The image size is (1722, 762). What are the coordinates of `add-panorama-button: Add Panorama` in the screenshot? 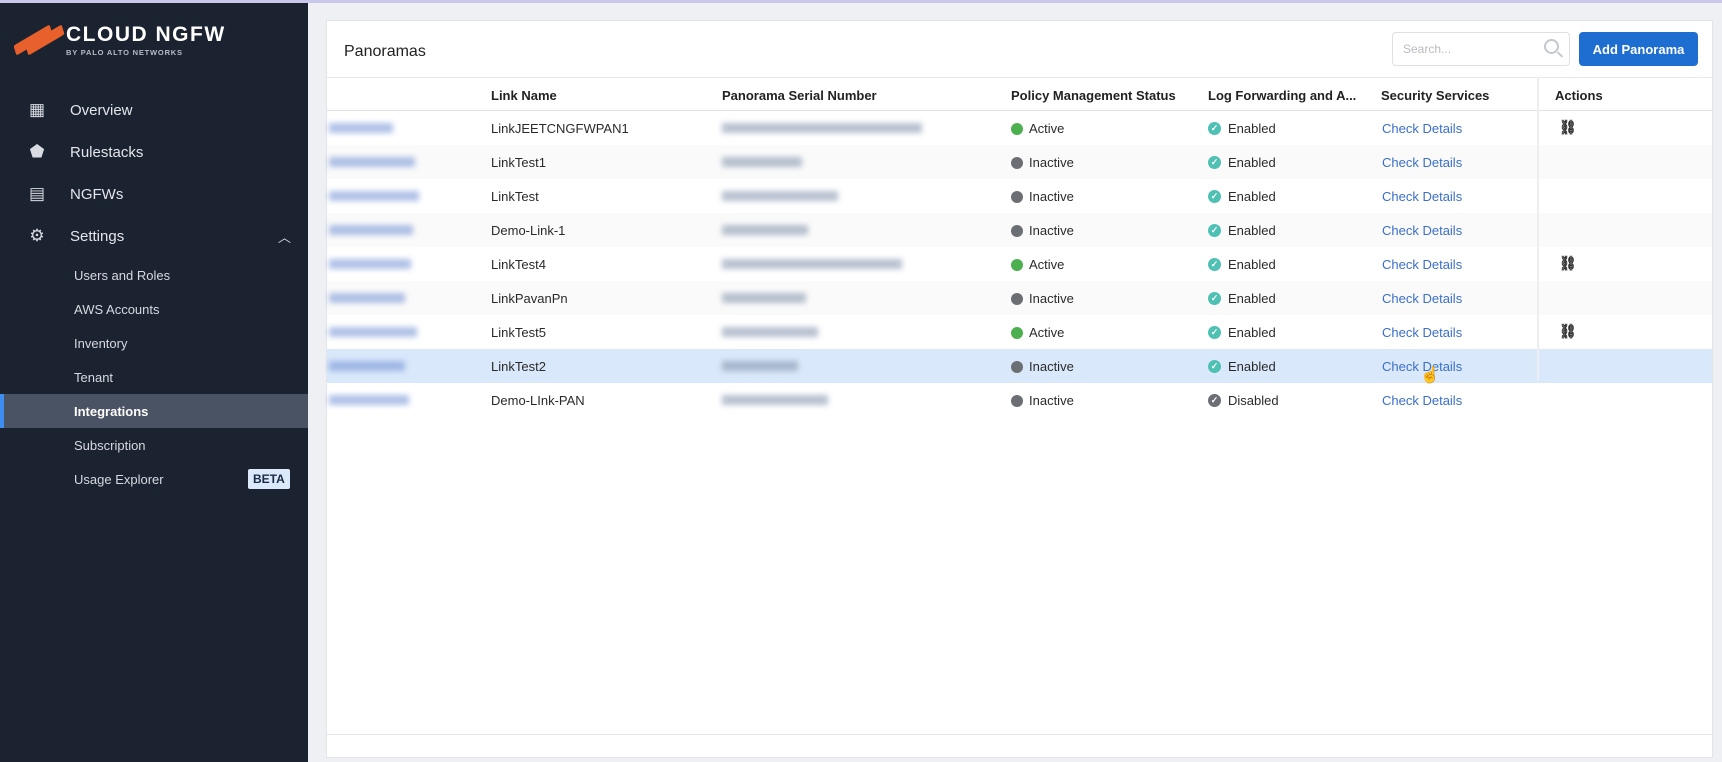 It's located at (1638, 49).